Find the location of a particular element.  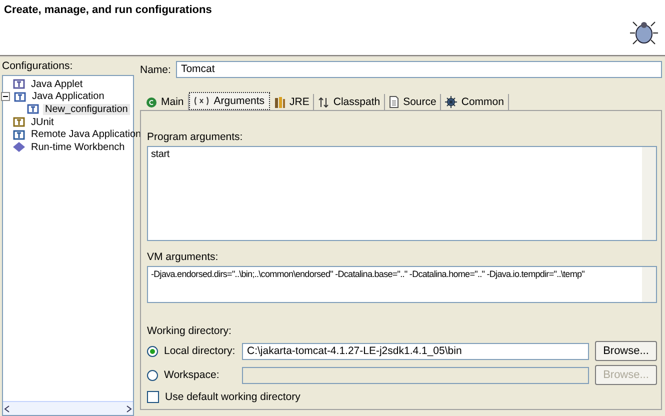

variable-icon is located at coordinates (202, 101).